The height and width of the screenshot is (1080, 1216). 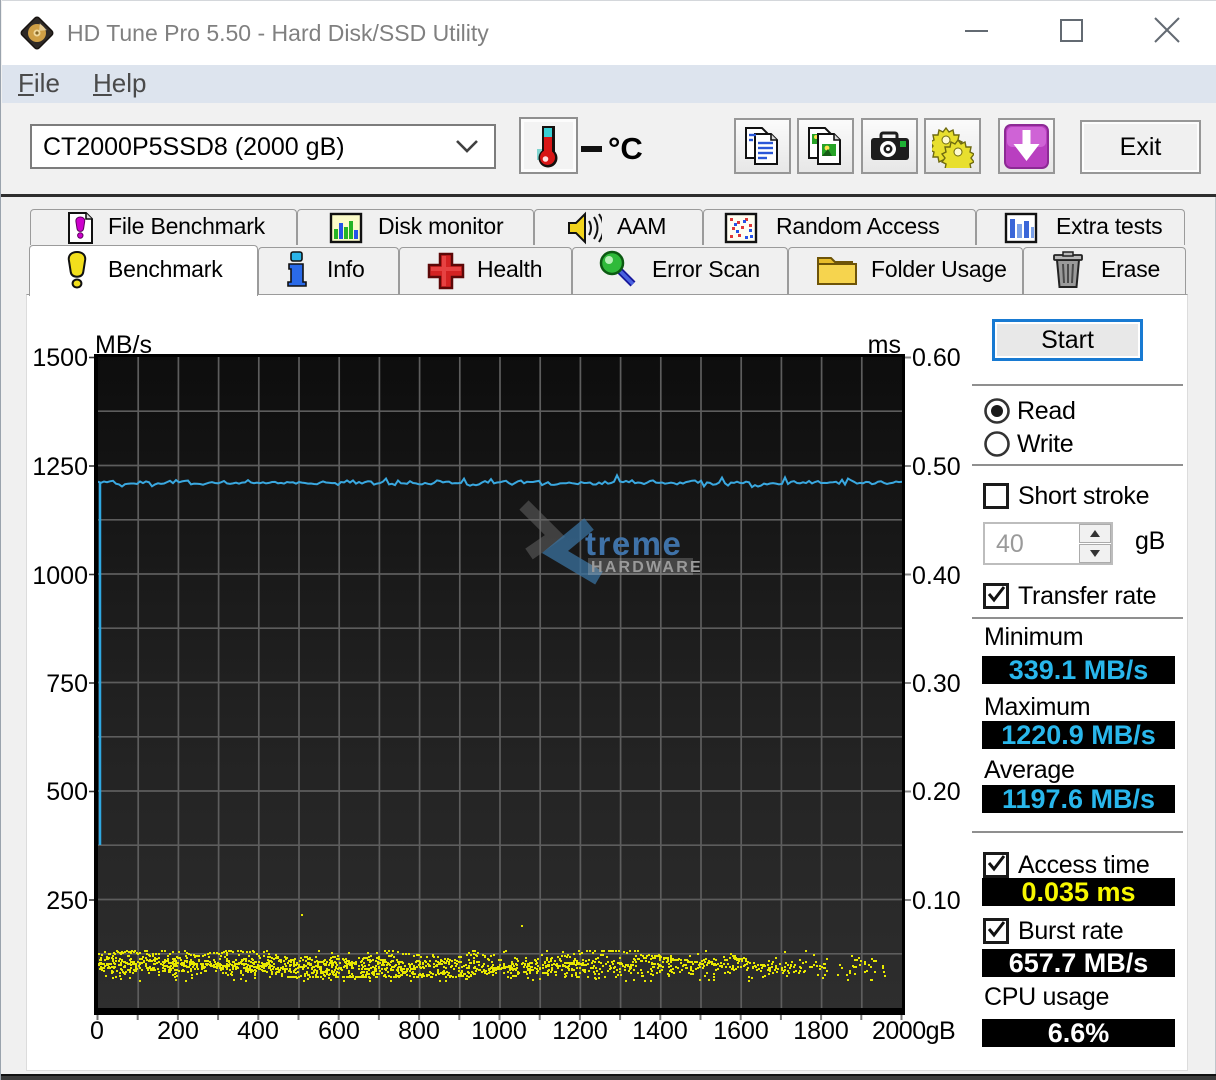 I want to click on svg-text: treme, so click(x=633, y=543).